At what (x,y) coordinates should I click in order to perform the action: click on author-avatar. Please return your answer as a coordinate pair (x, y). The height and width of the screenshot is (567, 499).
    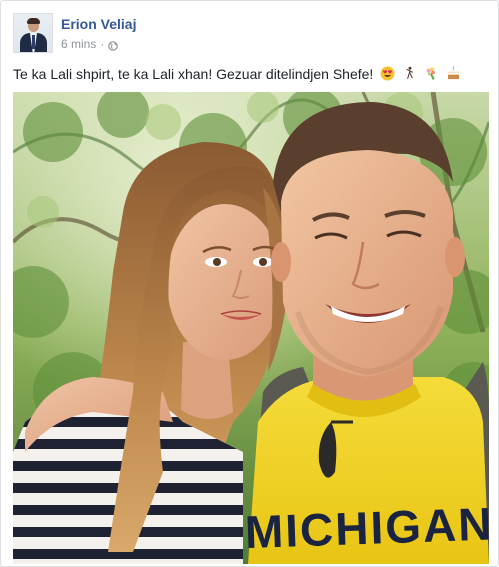
    Looking at the image, I should click on (33, 33).